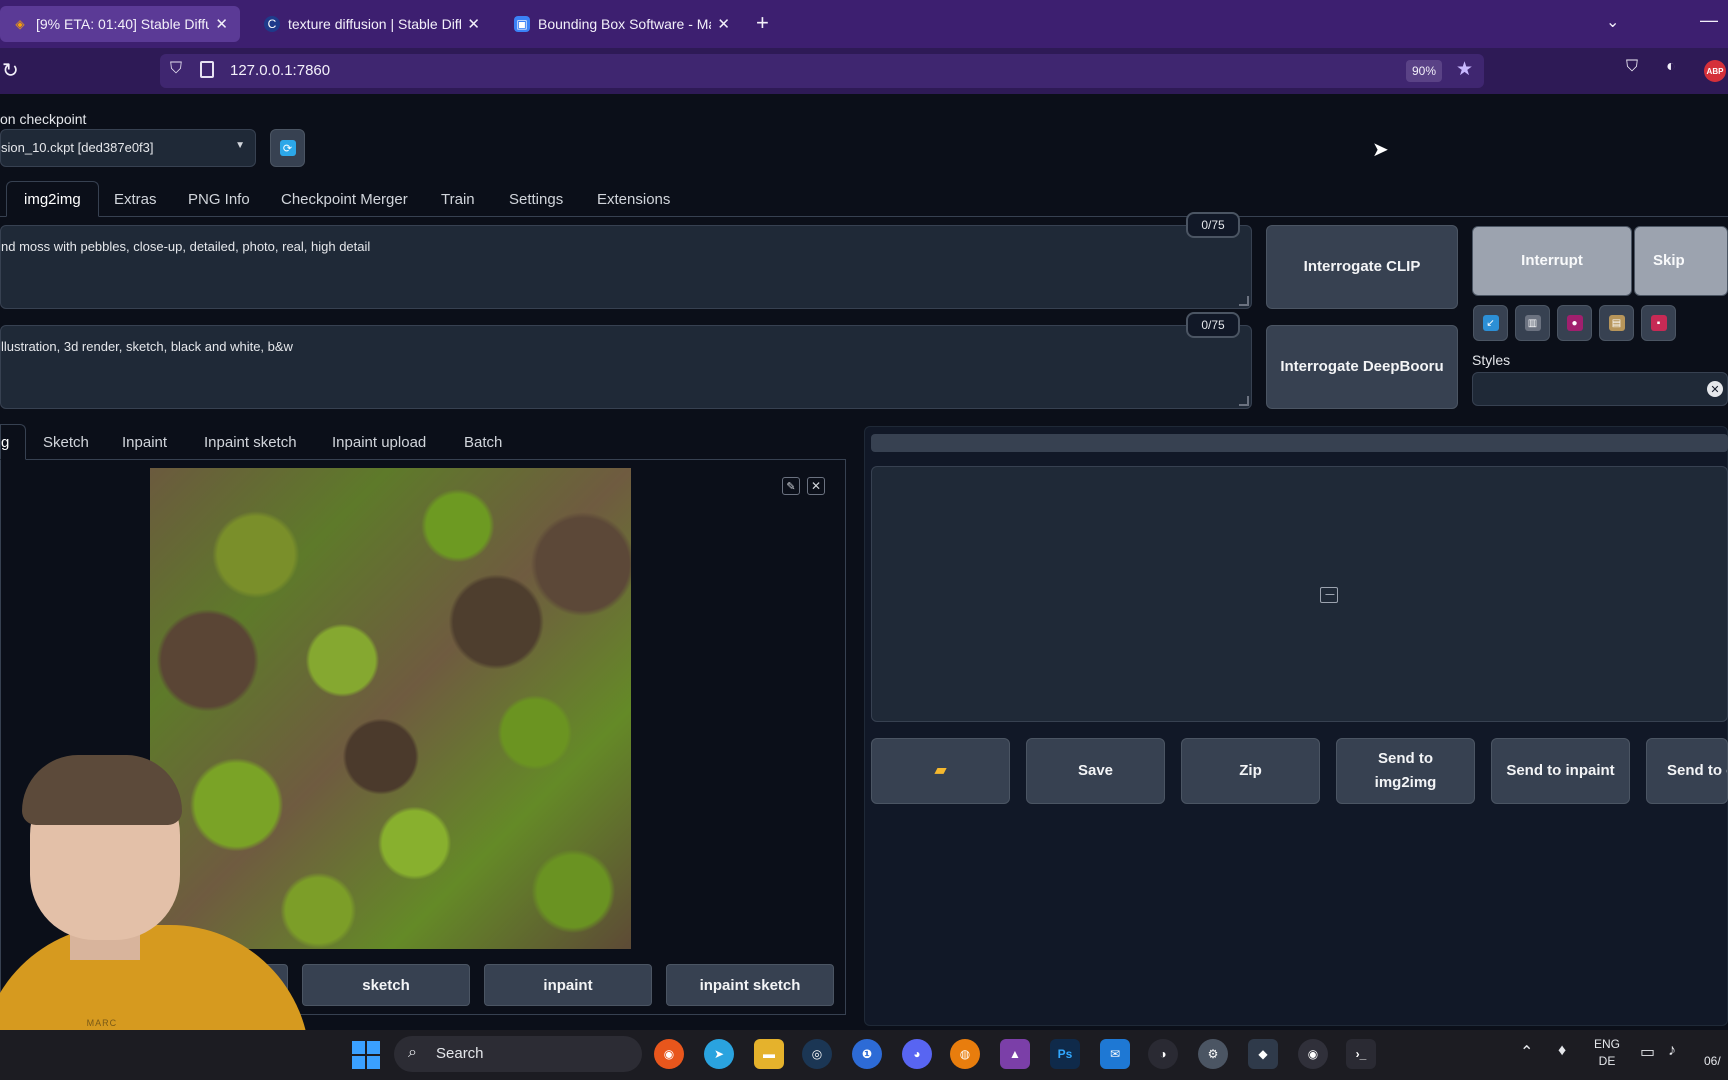 This screenshot has height=1080, width=1728. Describe the element at coordinates (1562, 1051) in the screenshot. I see `microphone-icon: ♦` at that location.